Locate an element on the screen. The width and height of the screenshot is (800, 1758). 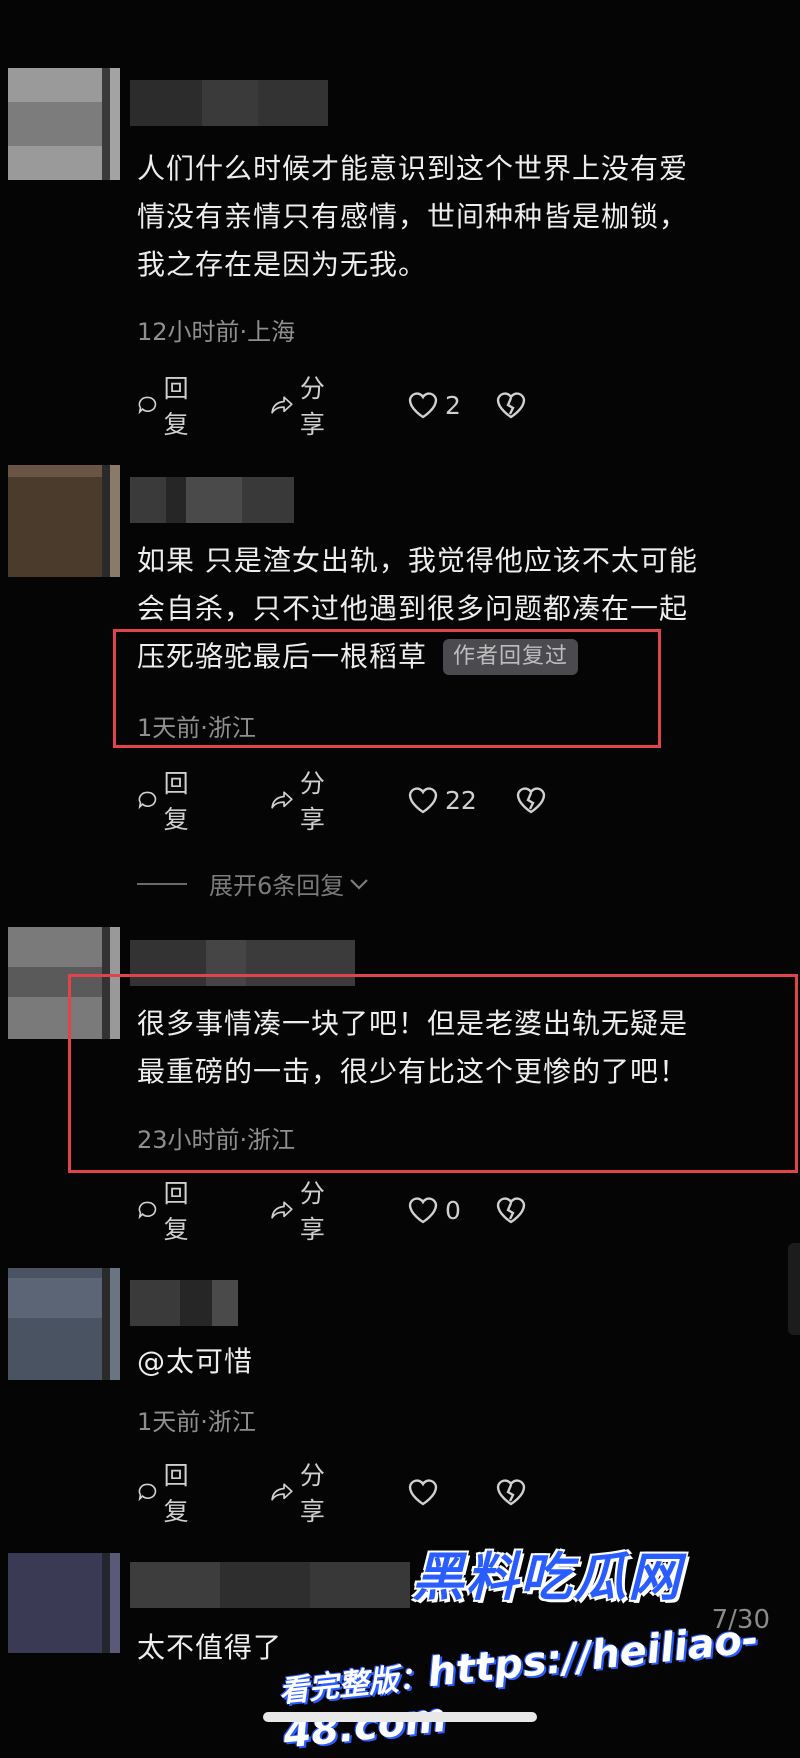
watermark-title: 黑料吃瓜网 is located at coordinates (547, 1578).